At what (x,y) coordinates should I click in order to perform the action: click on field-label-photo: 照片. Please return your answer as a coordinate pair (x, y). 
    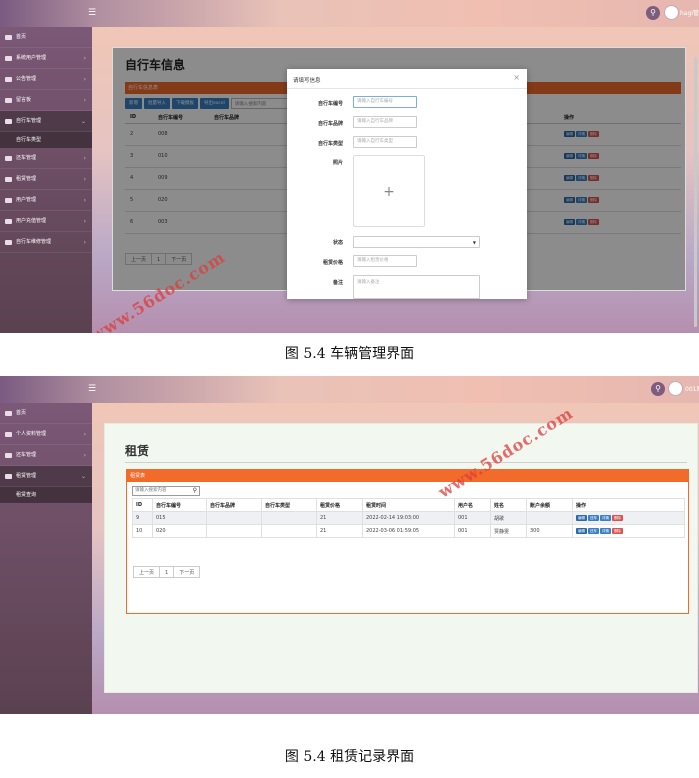
    Looking at the image, I should click on (337, 163).